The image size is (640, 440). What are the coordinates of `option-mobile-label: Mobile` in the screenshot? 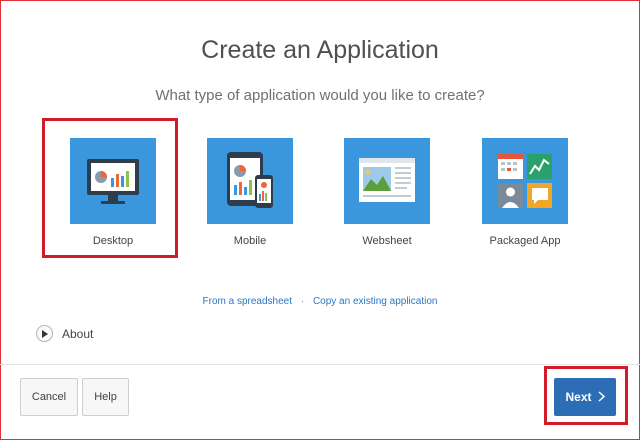 It's located at (250, 241).